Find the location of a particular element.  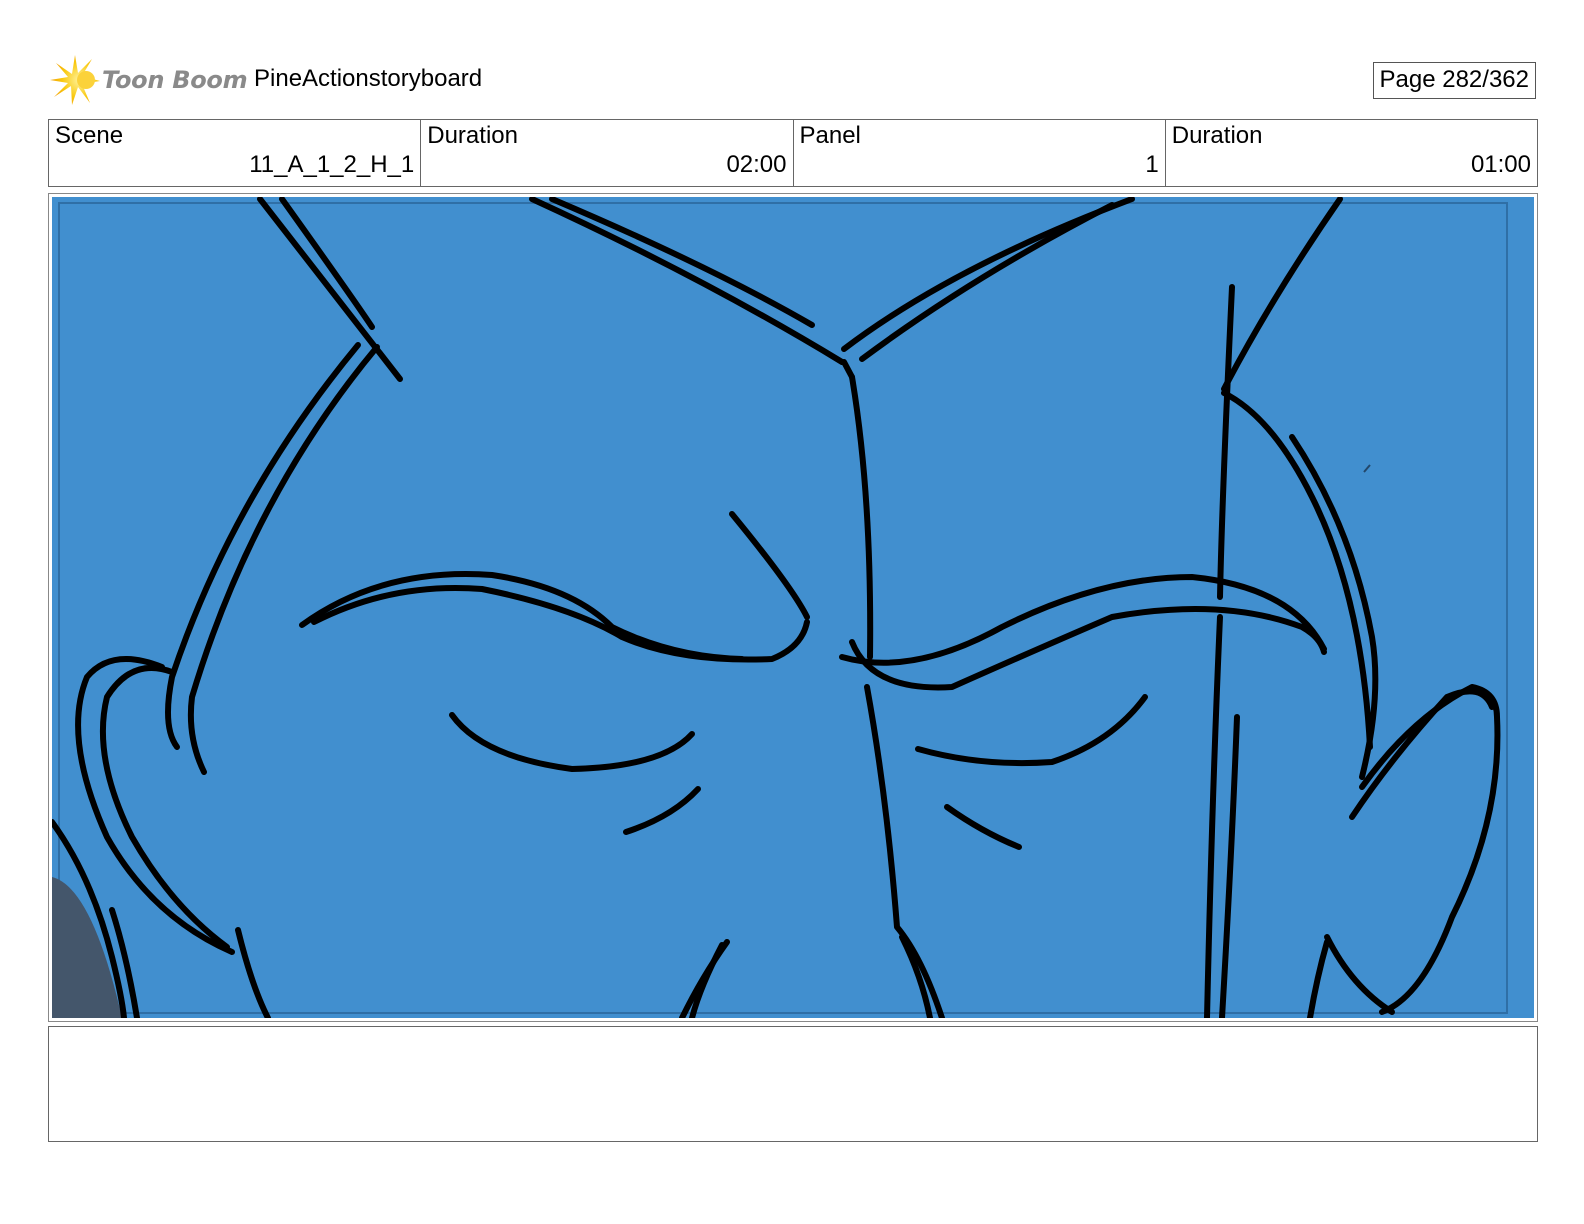

toon-boom-logo: Toon Boom is located at coordinates (148, 80).